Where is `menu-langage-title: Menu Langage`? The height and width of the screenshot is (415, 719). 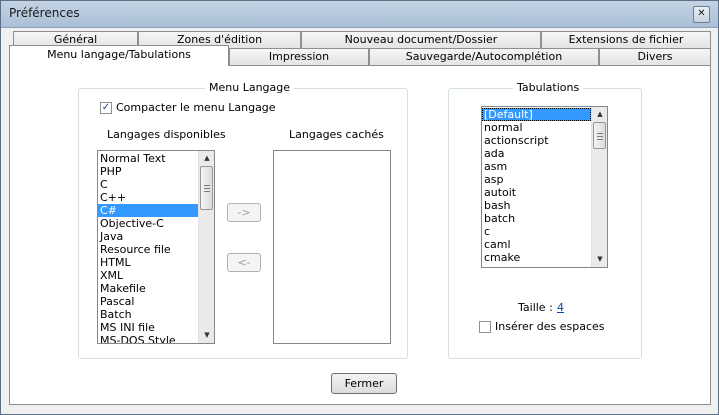 menu-langage-title: Menu Langage is located at coordinates (250, 87).